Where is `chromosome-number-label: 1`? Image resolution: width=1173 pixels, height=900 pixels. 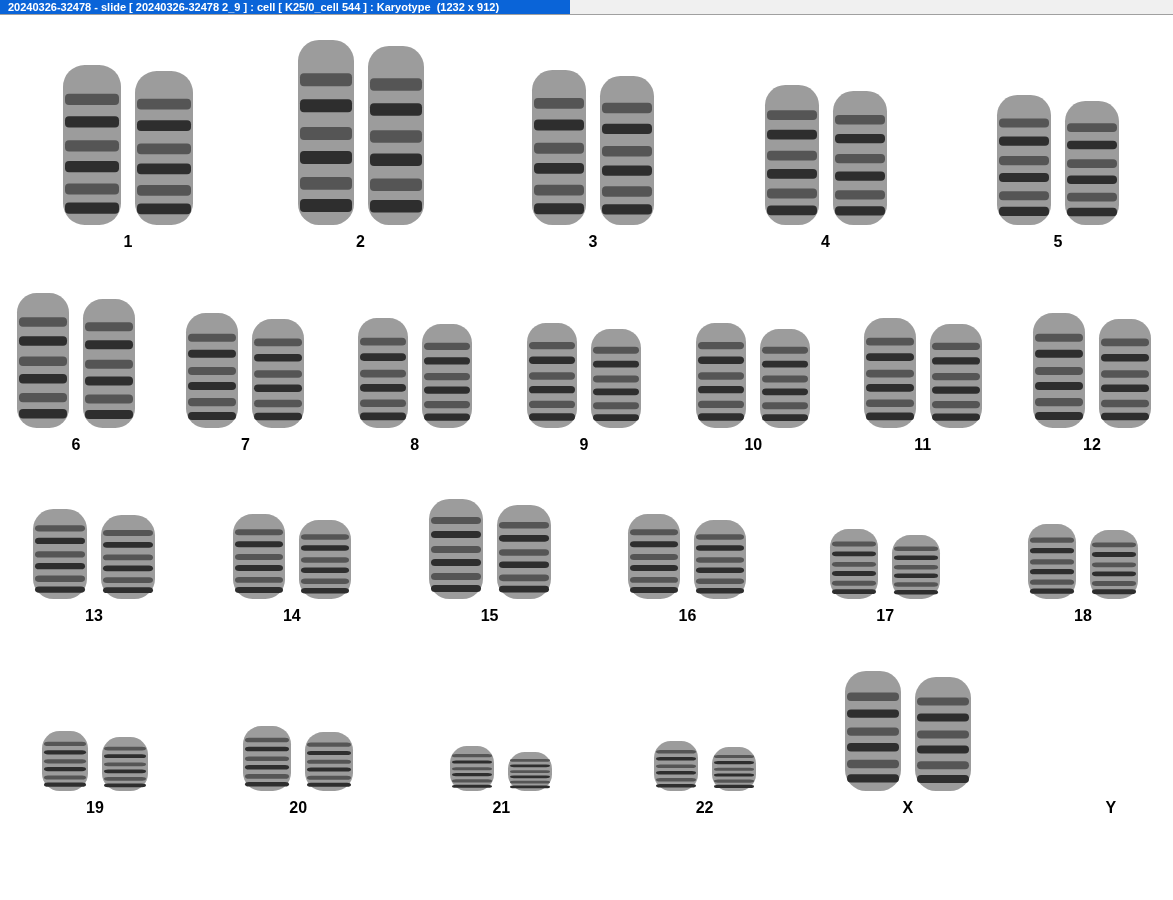
chromosome-number-label: 1 is located at coordinates (128, 242).